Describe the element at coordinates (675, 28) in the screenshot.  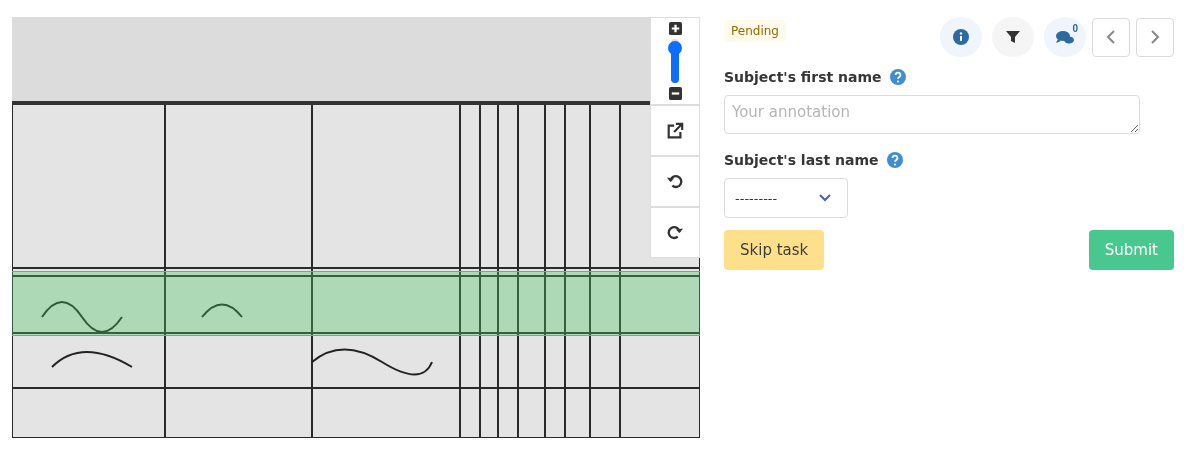
I see `zoom-in-icon` at that location.